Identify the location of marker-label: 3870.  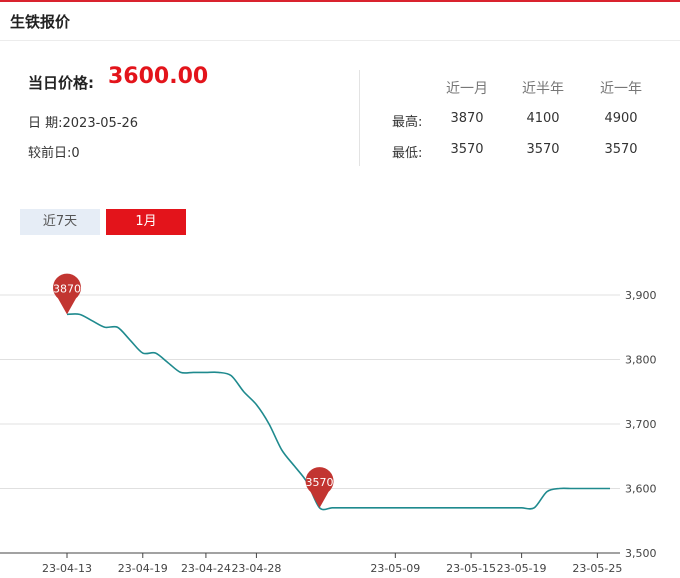
(67, 288).